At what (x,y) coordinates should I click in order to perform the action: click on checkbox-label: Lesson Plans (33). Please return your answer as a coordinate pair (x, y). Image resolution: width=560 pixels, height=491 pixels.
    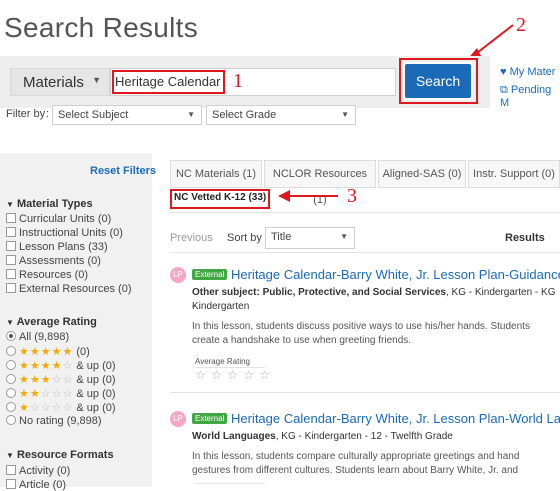
    Looking at the image, I should click on (63, 247).